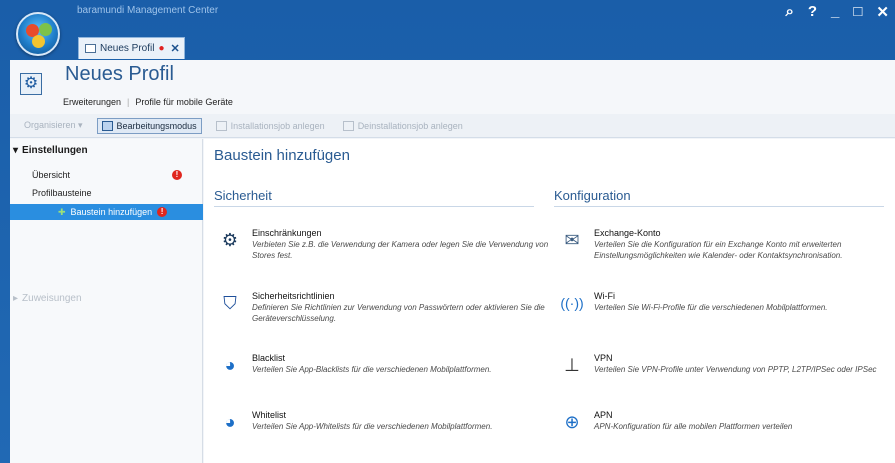  What do you see at coordinates (221, 125) in the screenshot?
I see `install-job-icon` at bounding box center [221, 125].